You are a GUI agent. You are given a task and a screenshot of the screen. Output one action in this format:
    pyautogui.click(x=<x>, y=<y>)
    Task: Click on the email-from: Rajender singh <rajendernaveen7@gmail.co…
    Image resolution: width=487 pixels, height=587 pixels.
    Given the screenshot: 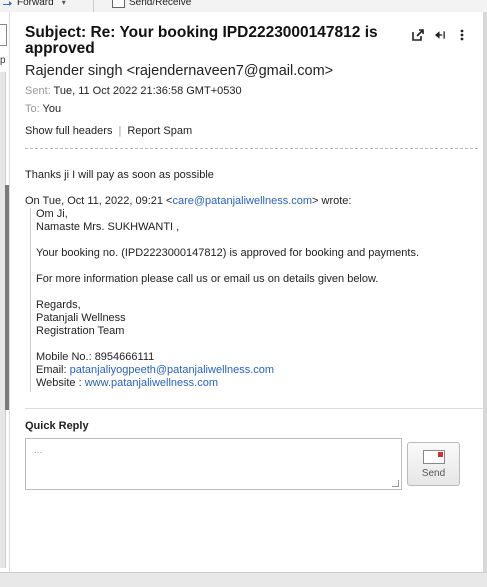 What is the action you would take?
    pyautogui.click(x=179, y=71)
    